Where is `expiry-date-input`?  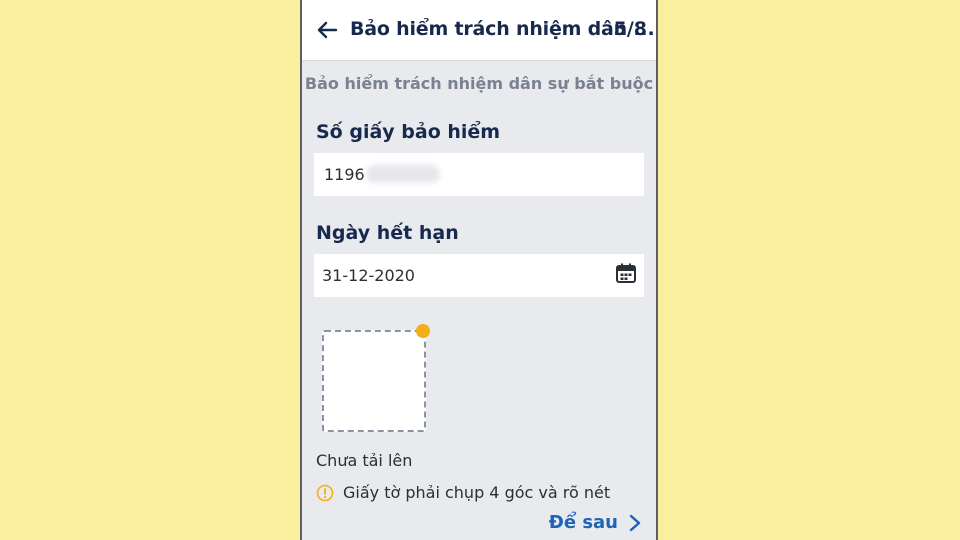 expiry-date-input is located at coordinates (479, 275).